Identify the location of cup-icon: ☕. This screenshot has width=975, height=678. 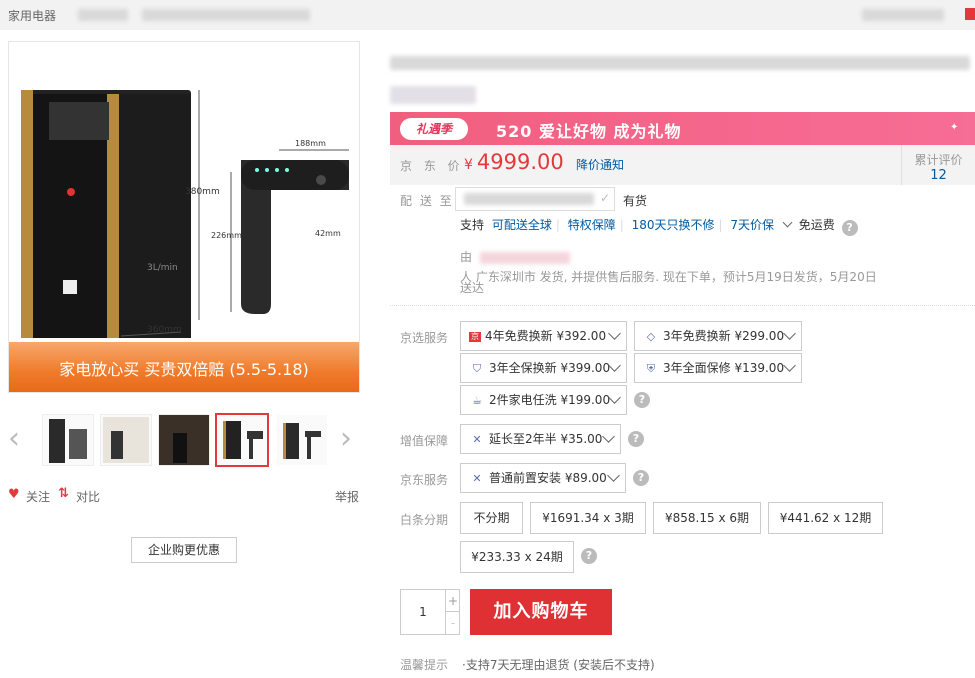
(477, 400).